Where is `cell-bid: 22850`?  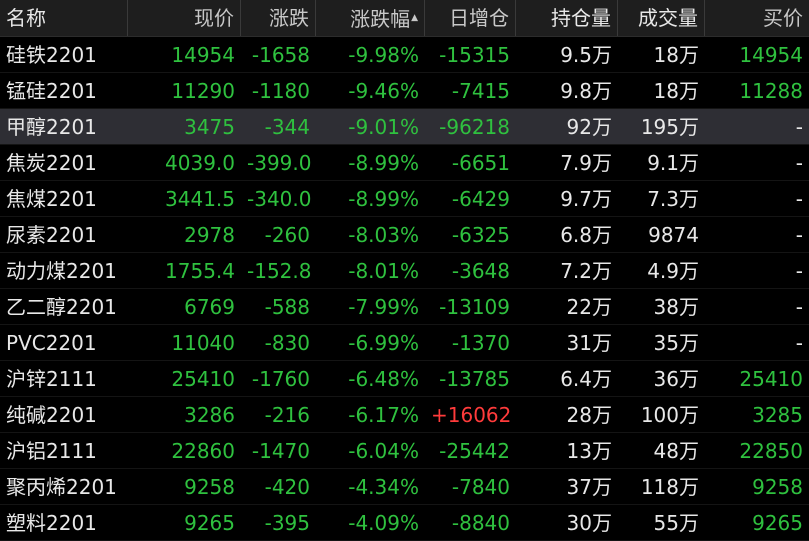
cell-bid: 22850 is located at coordinates (771, 451).